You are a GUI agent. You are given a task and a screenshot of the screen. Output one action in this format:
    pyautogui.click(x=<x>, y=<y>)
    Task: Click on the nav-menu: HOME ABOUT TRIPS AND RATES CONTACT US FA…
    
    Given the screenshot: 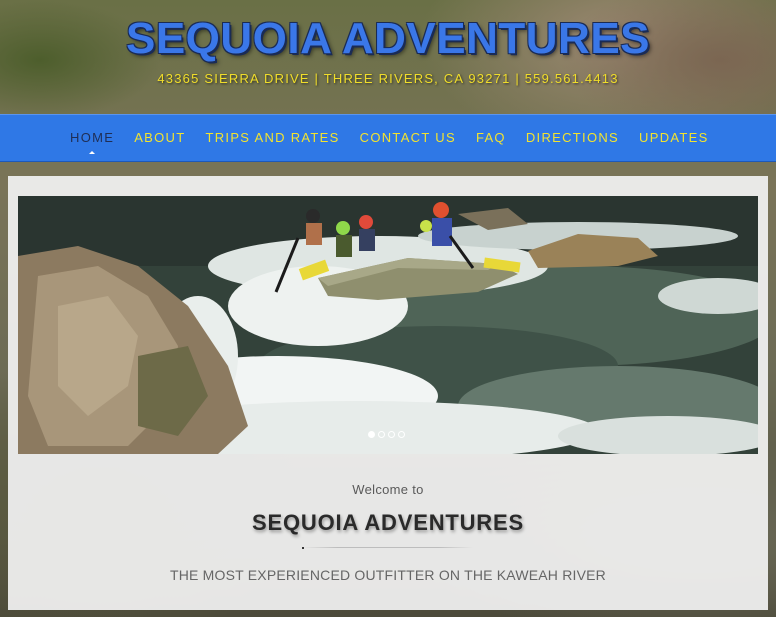 What is the action you would take?
    pyautogui.click(x=389, y=139)
    